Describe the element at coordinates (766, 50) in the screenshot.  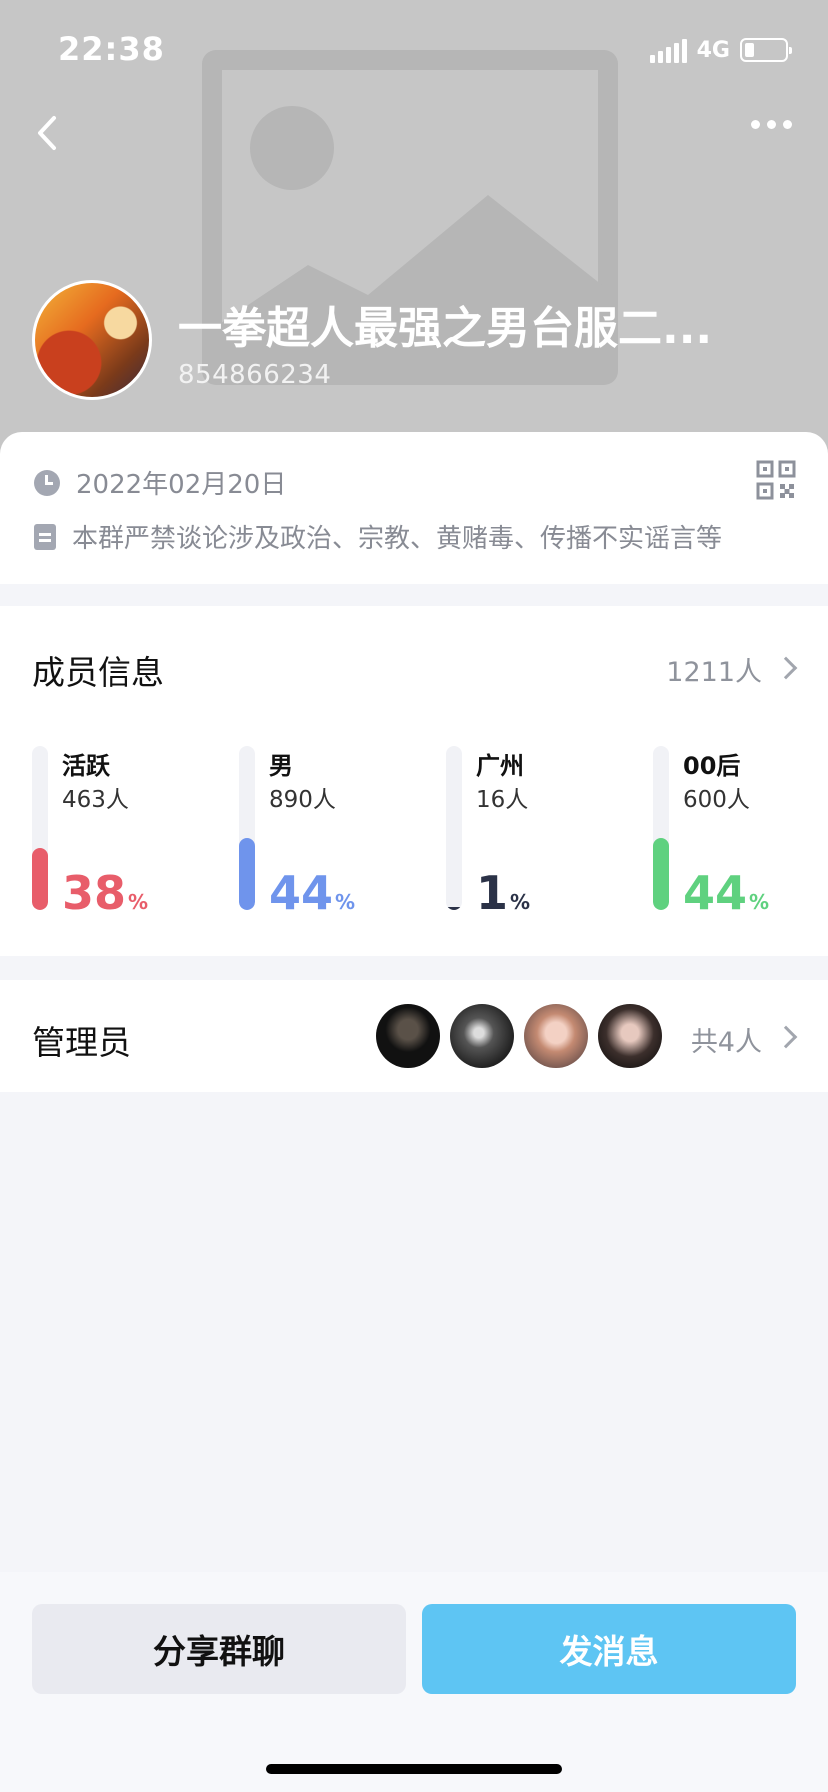
I see `battery-icon` at that location.